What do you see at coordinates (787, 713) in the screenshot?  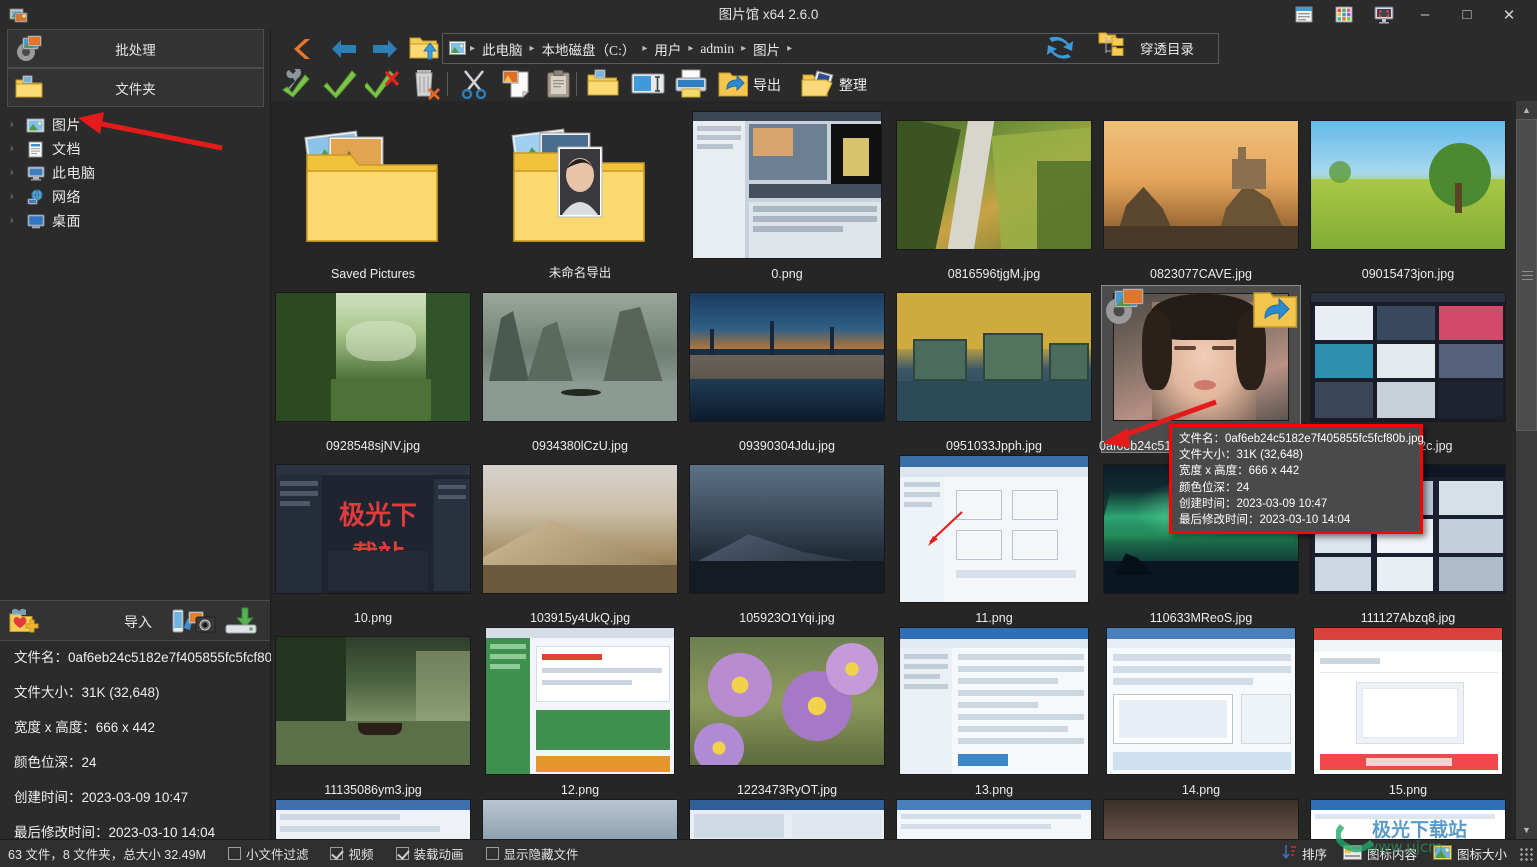 I see `grid-item: 1223473RyOT.jpg` at bounding box center [787, 713].